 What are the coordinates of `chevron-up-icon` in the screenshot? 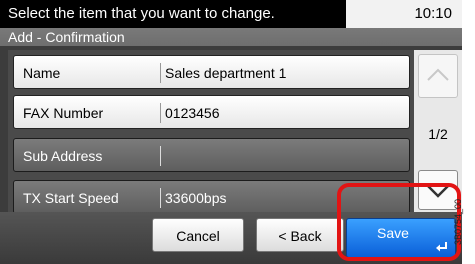 It's located at (438, 74).